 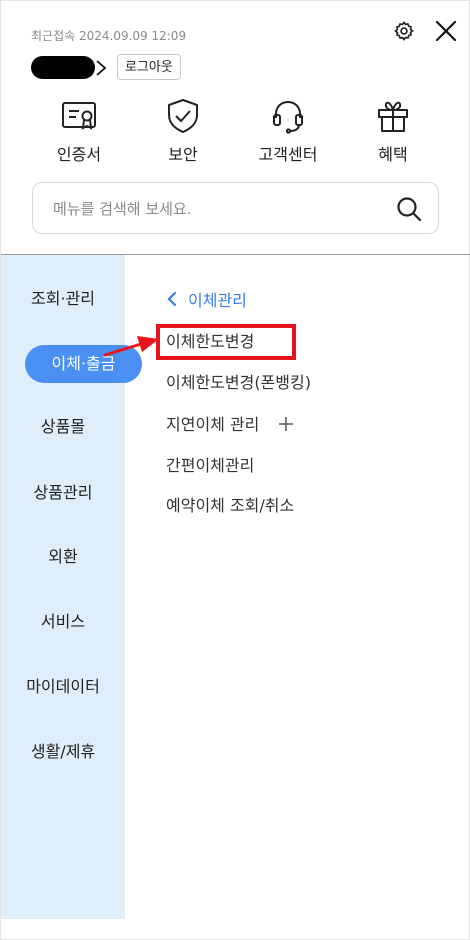 I want to click on quick-item-label: 고객센터, so click(x=288, y=154).